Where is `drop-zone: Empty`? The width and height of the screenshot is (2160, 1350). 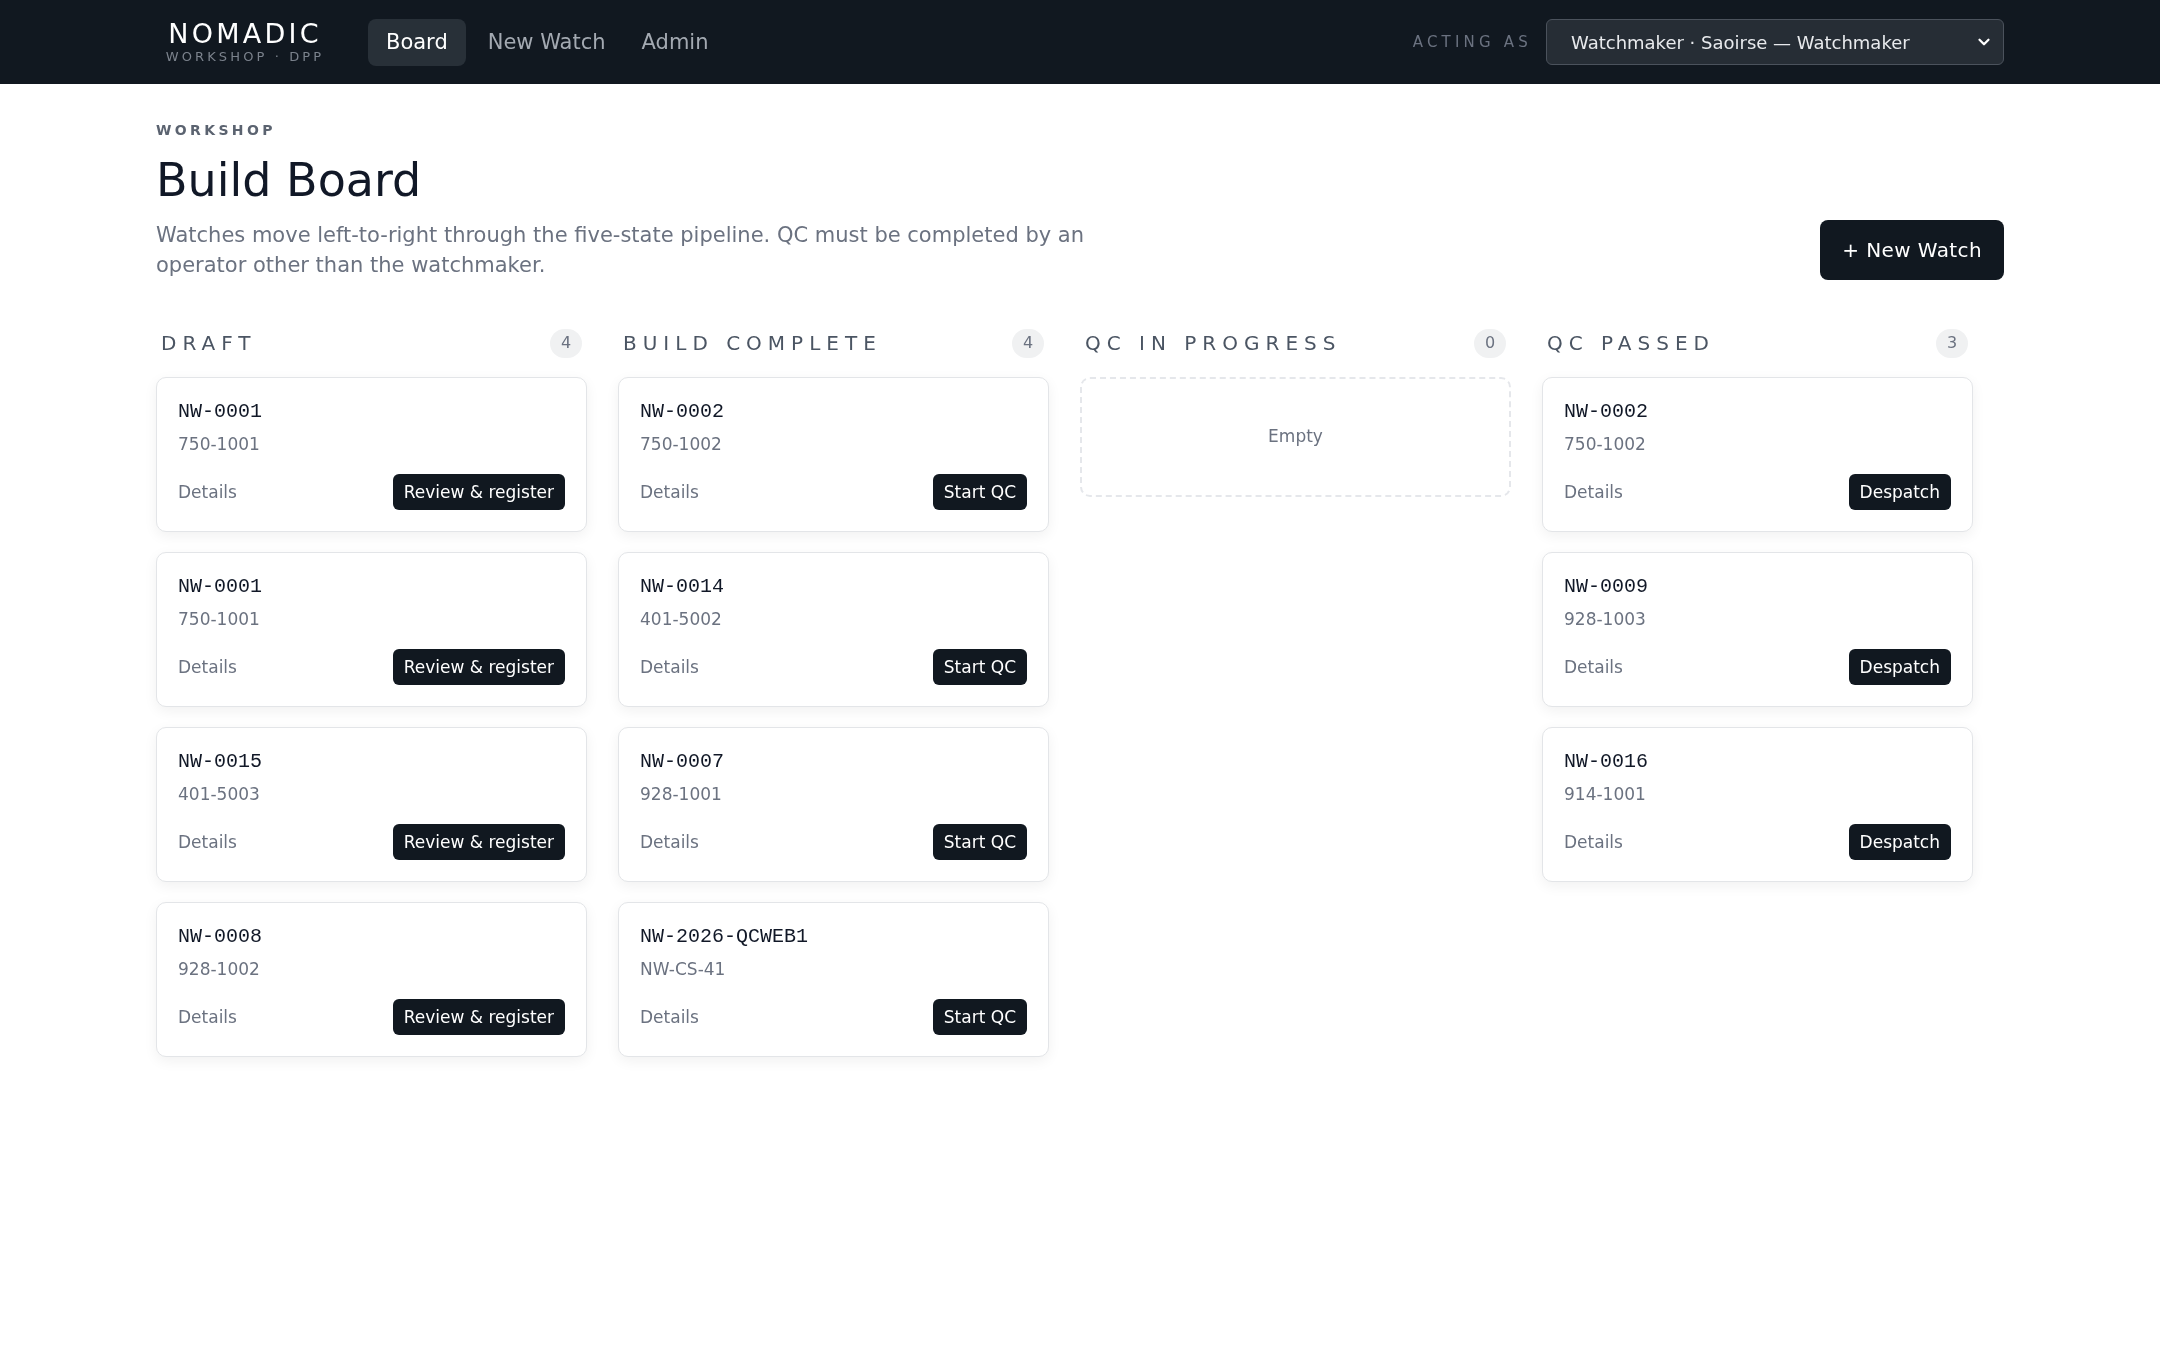 drop-zone: Empty is located at coordinates (1295, 437).